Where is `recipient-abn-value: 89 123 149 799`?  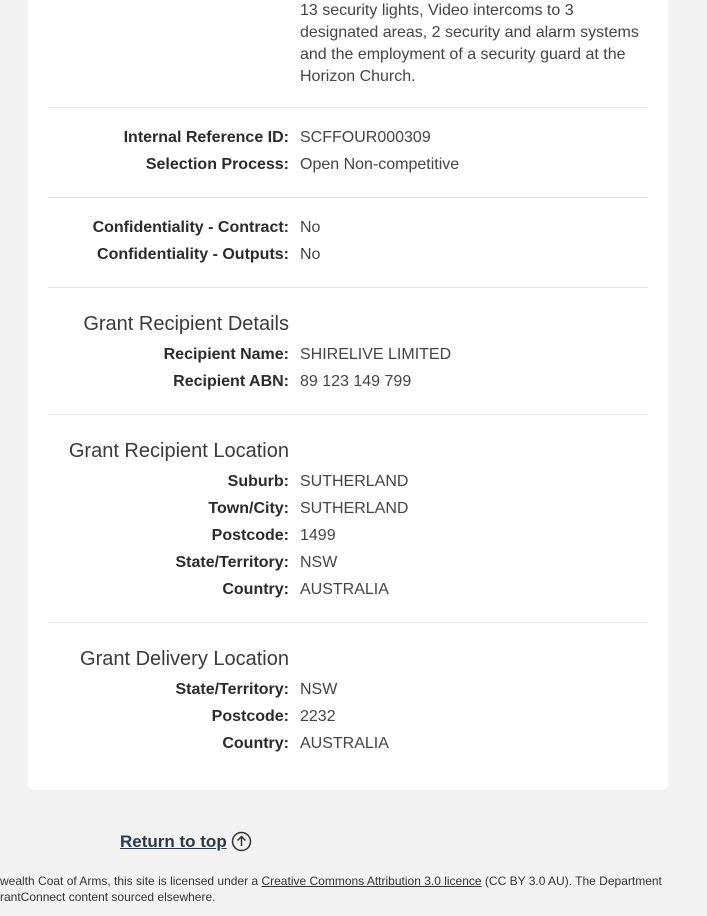 recipient-abn-value: 89 123 149 799 is located at coordinates (356, 381).